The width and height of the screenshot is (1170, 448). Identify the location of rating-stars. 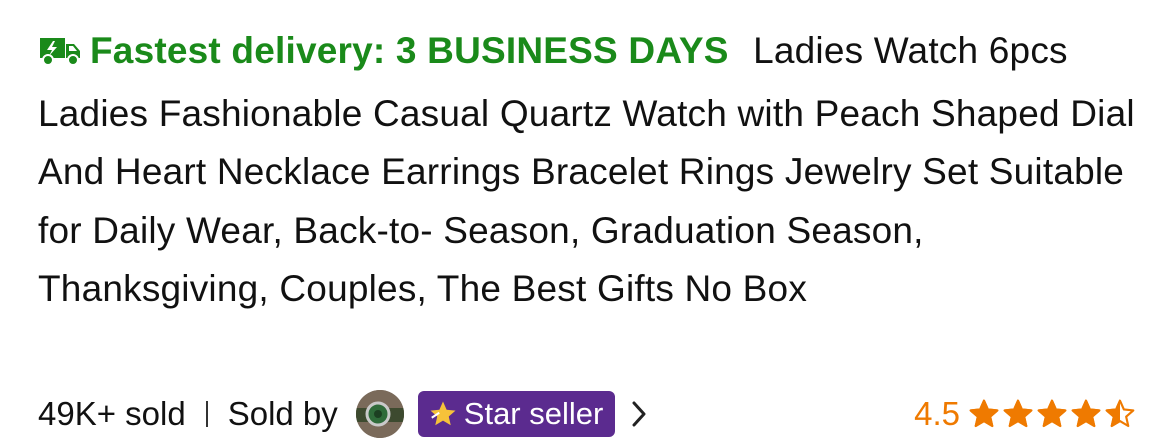
(1053, 414).